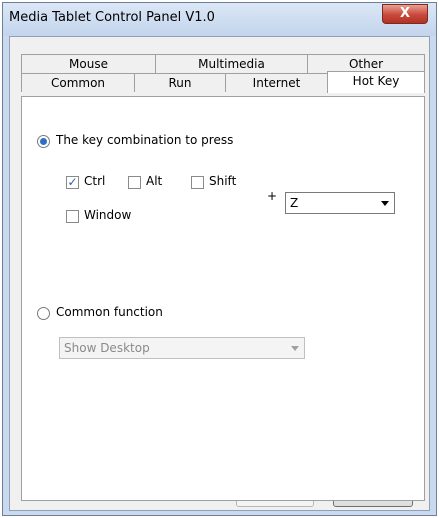 The height and width of the screenshot is (518, 439). What do you see at coordinates (107, 348) in the screenshot?
I see `common-function-value: Show Desktop` at bounding box center [107, 348].